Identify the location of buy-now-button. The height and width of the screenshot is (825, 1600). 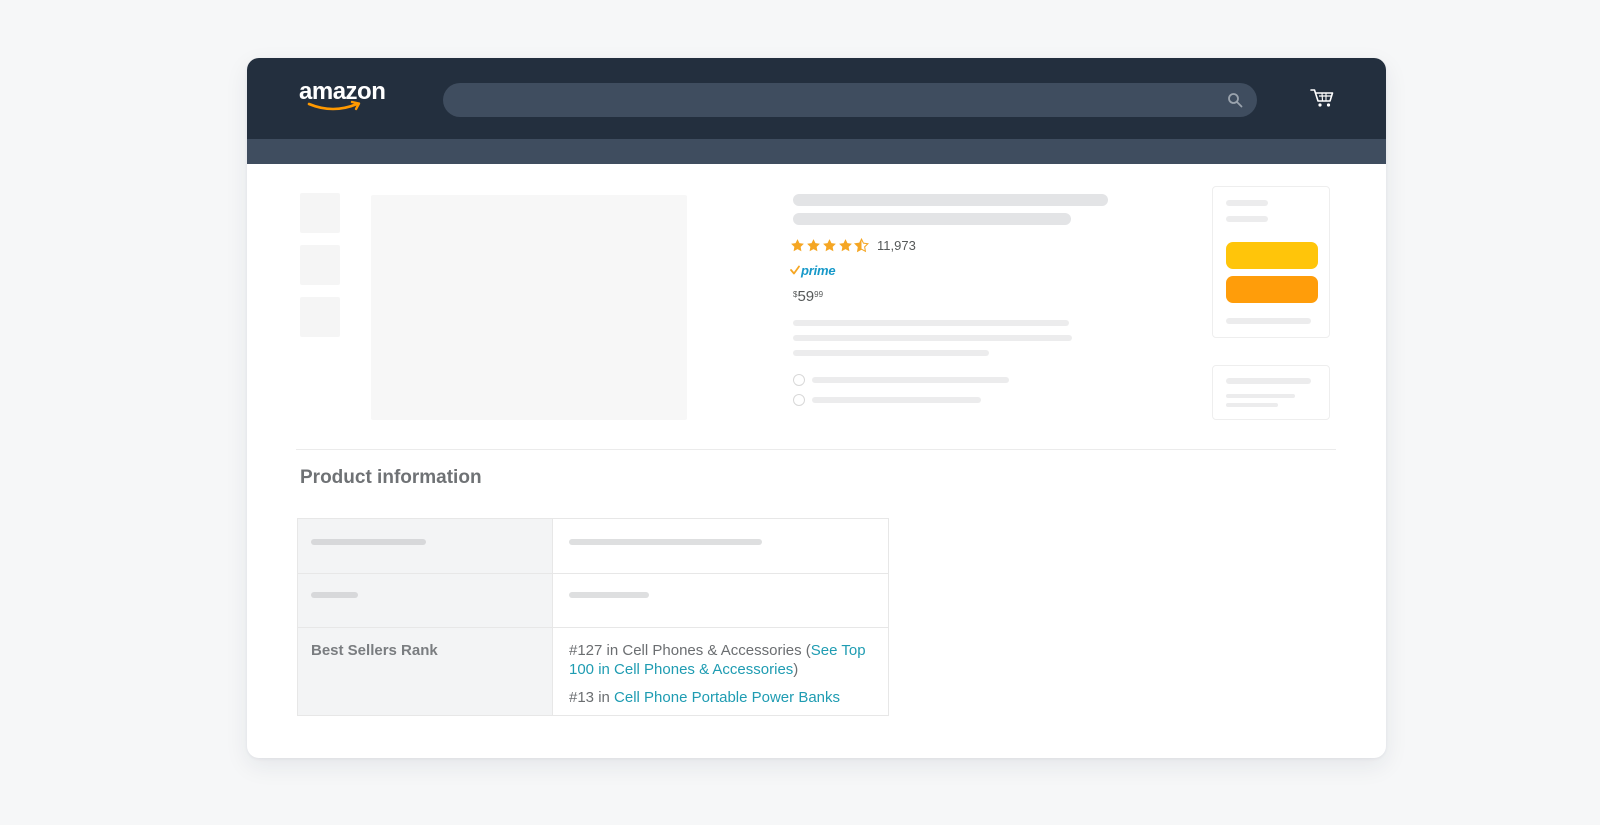
(1272, 289).